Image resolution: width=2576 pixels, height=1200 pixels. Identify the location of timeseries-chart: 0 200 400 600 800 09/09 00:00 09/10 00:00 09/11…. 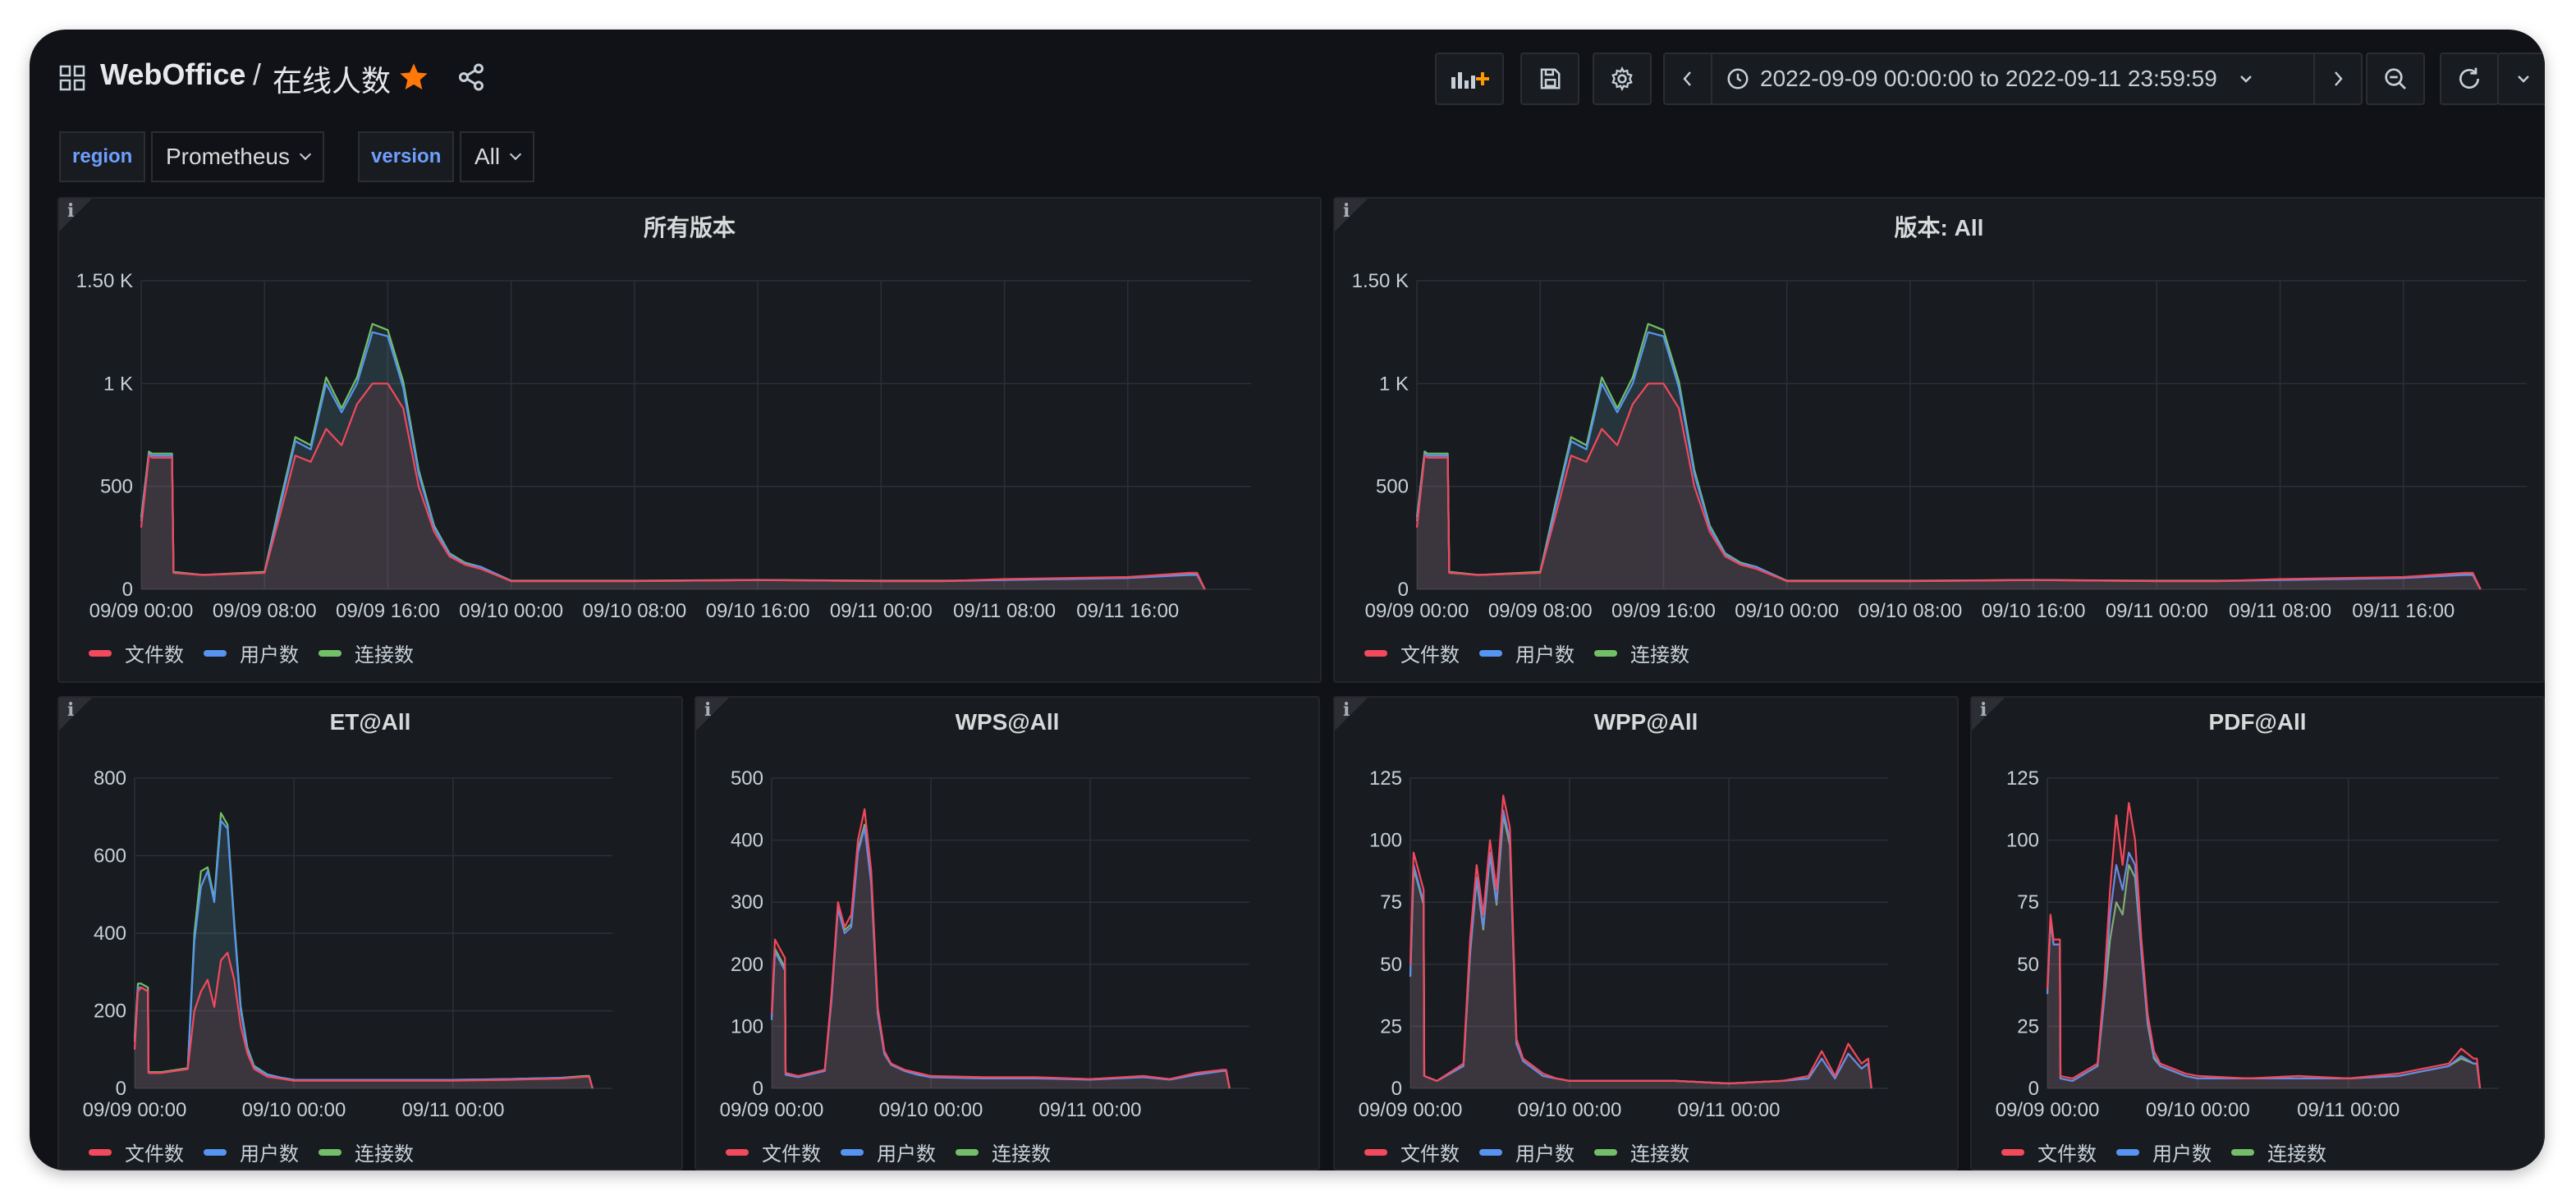
(372, 934).